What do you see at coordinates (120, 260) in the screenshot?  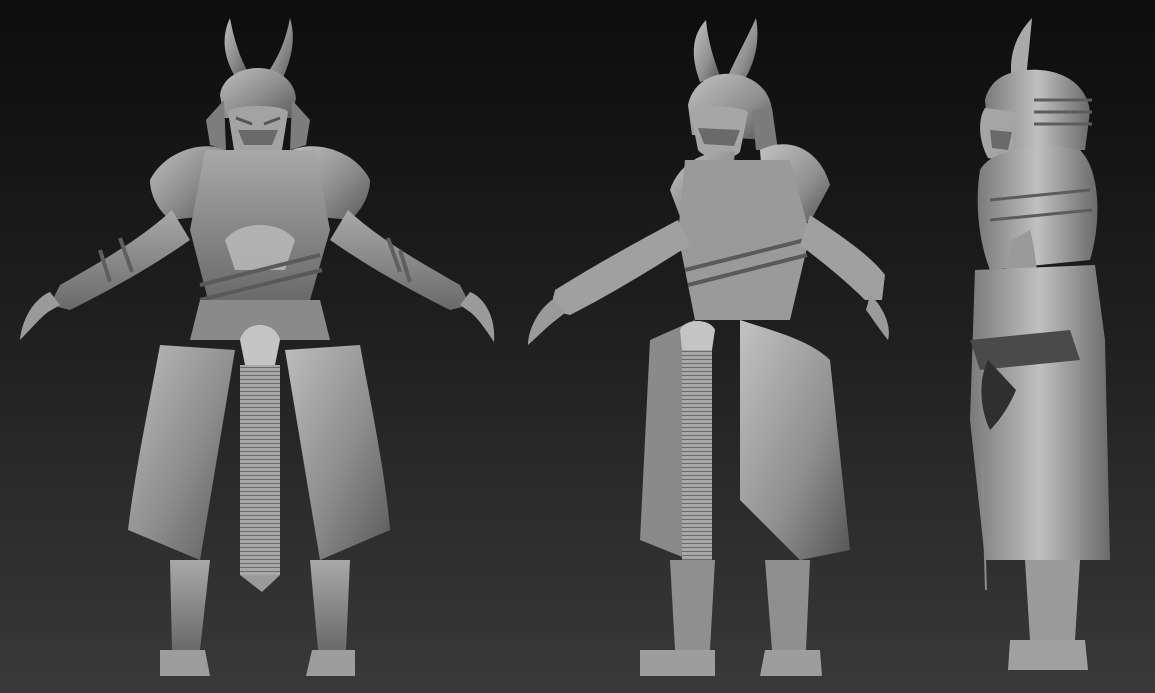 I see `left-arm` at bounding box center [120, 260].